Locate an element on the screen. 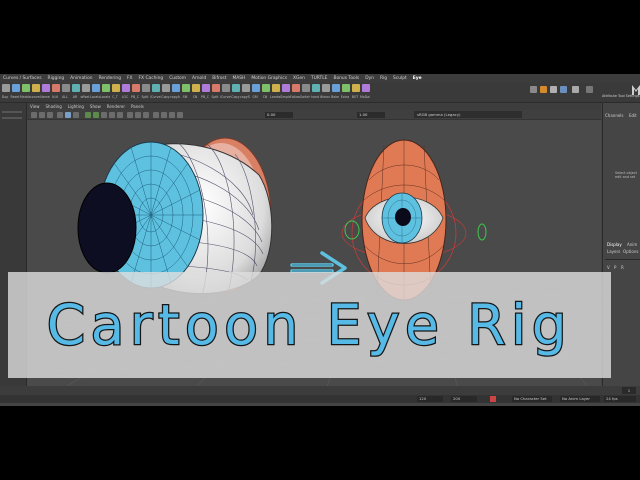 This screenshot has height=480, width=640. far-clip-field: 1.00 is located at coordinates (371, 114).